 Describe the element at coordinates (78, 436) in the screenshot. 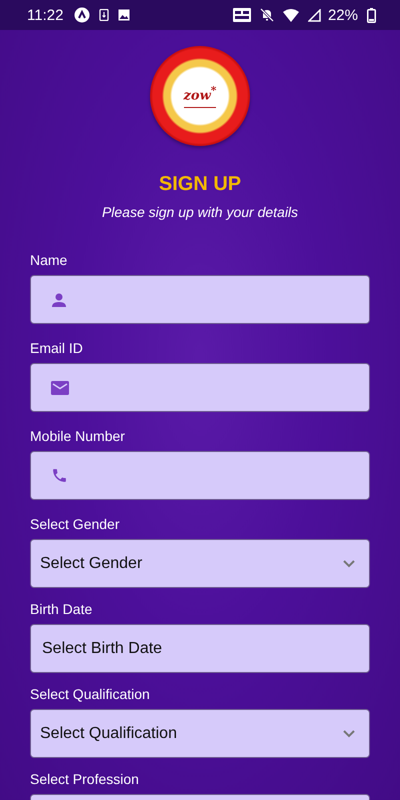

I see `field-label: Mobile Number` at that location.